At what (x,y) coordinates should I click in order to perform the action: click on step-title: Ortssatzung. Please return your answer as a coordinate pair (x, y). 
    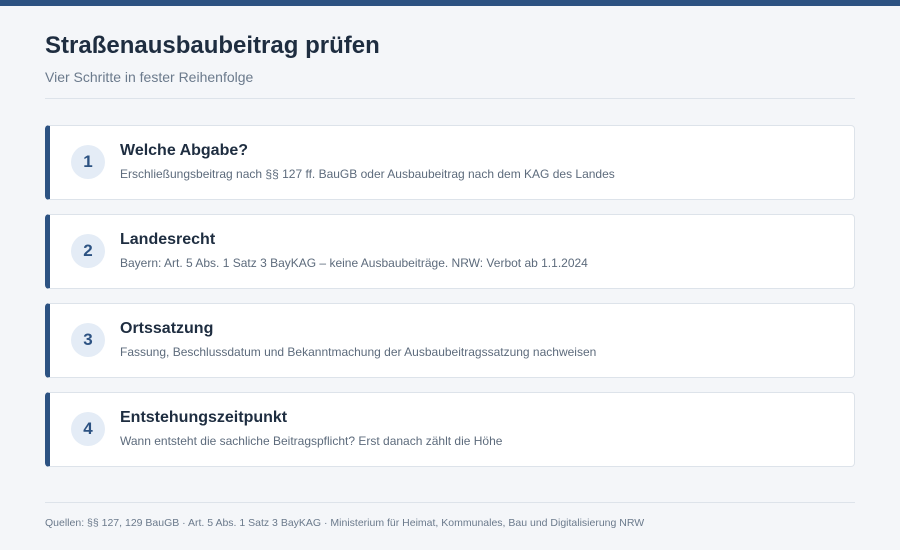
    Looking at the image, I should click on (167, 328).